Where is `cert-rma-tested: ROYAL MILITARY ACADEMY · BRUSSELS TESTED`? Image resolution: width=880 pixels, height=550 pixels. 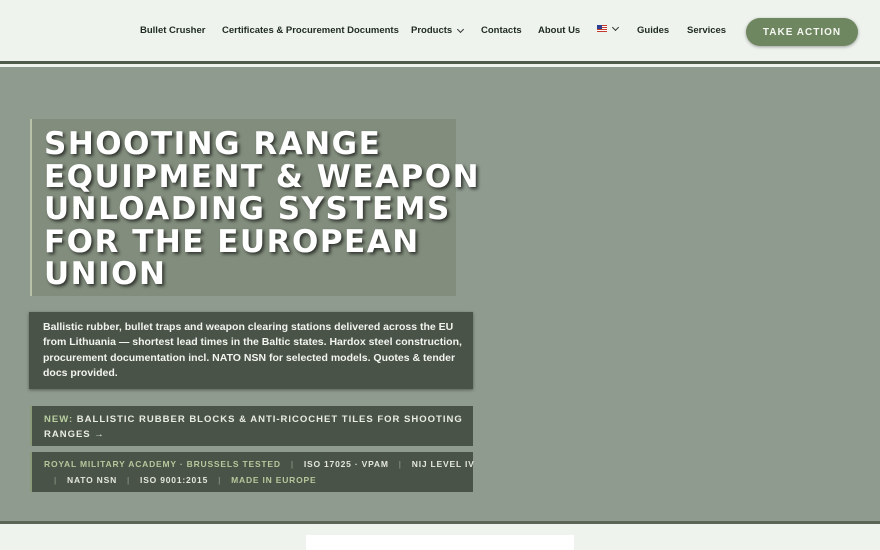
cert-rma-tested: ROYAL MILITARY ACADEMY · BRUSSELS TESTED is located at coordinates (162, 464).